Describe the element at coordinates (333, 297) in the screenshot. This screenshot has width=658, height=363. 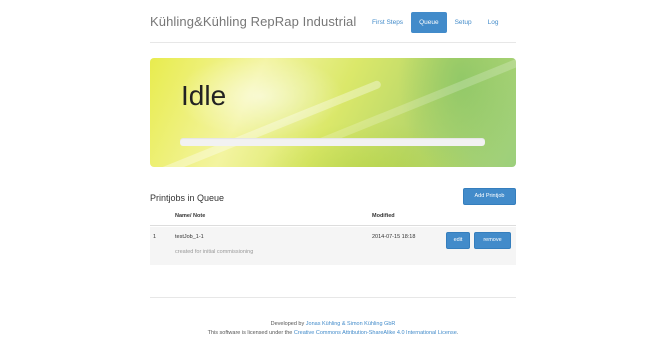
I see `footer-divider` at that location.